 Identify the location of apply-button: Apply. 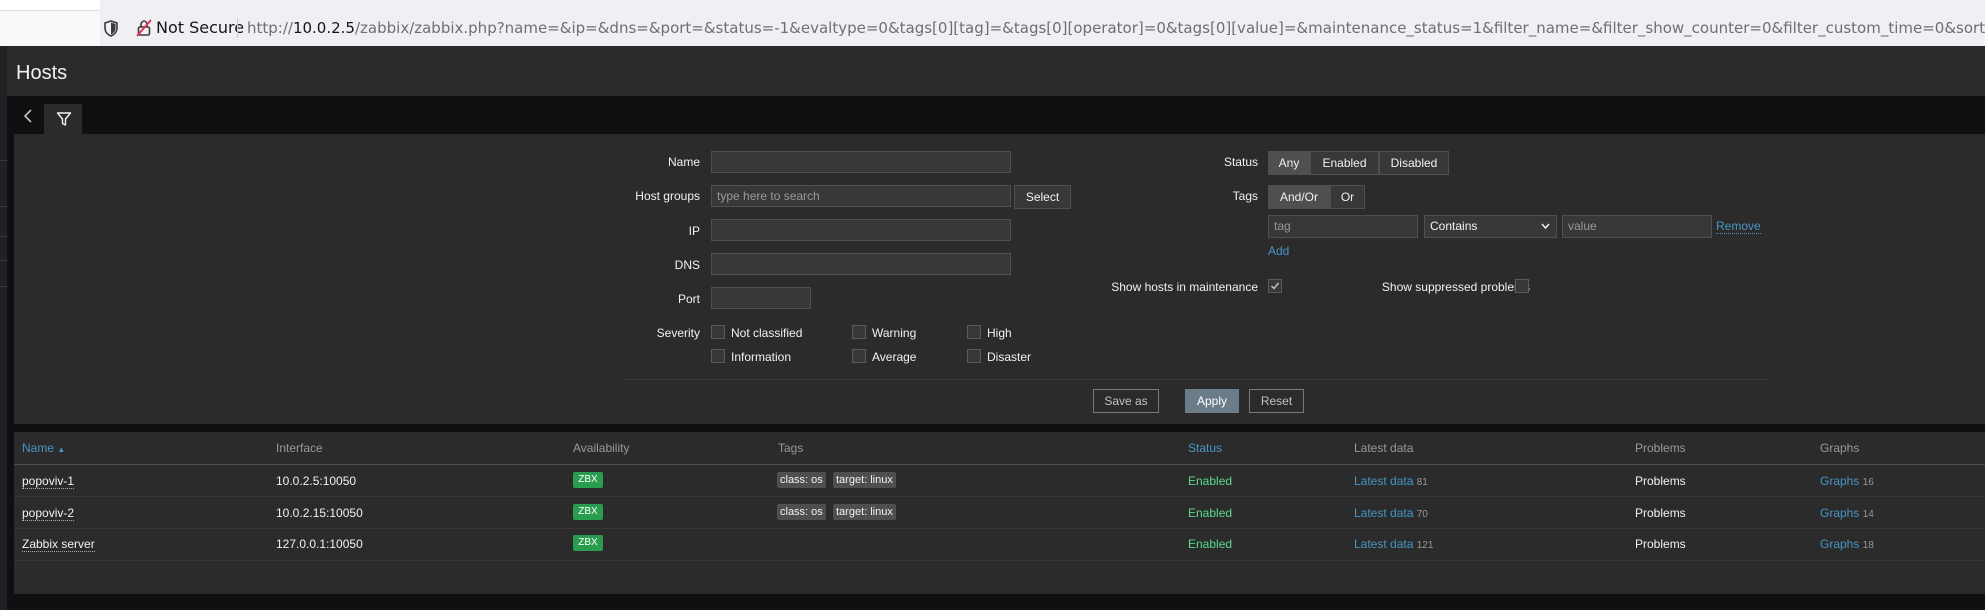
(1212, 401).